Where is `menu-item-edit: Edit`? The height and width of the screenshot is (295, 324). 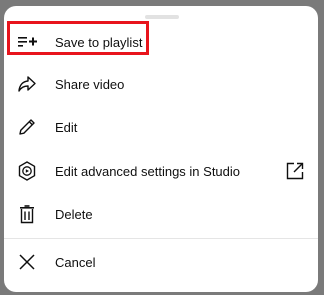
menu-item-edit: Edit is located at coordinates (161, 127).